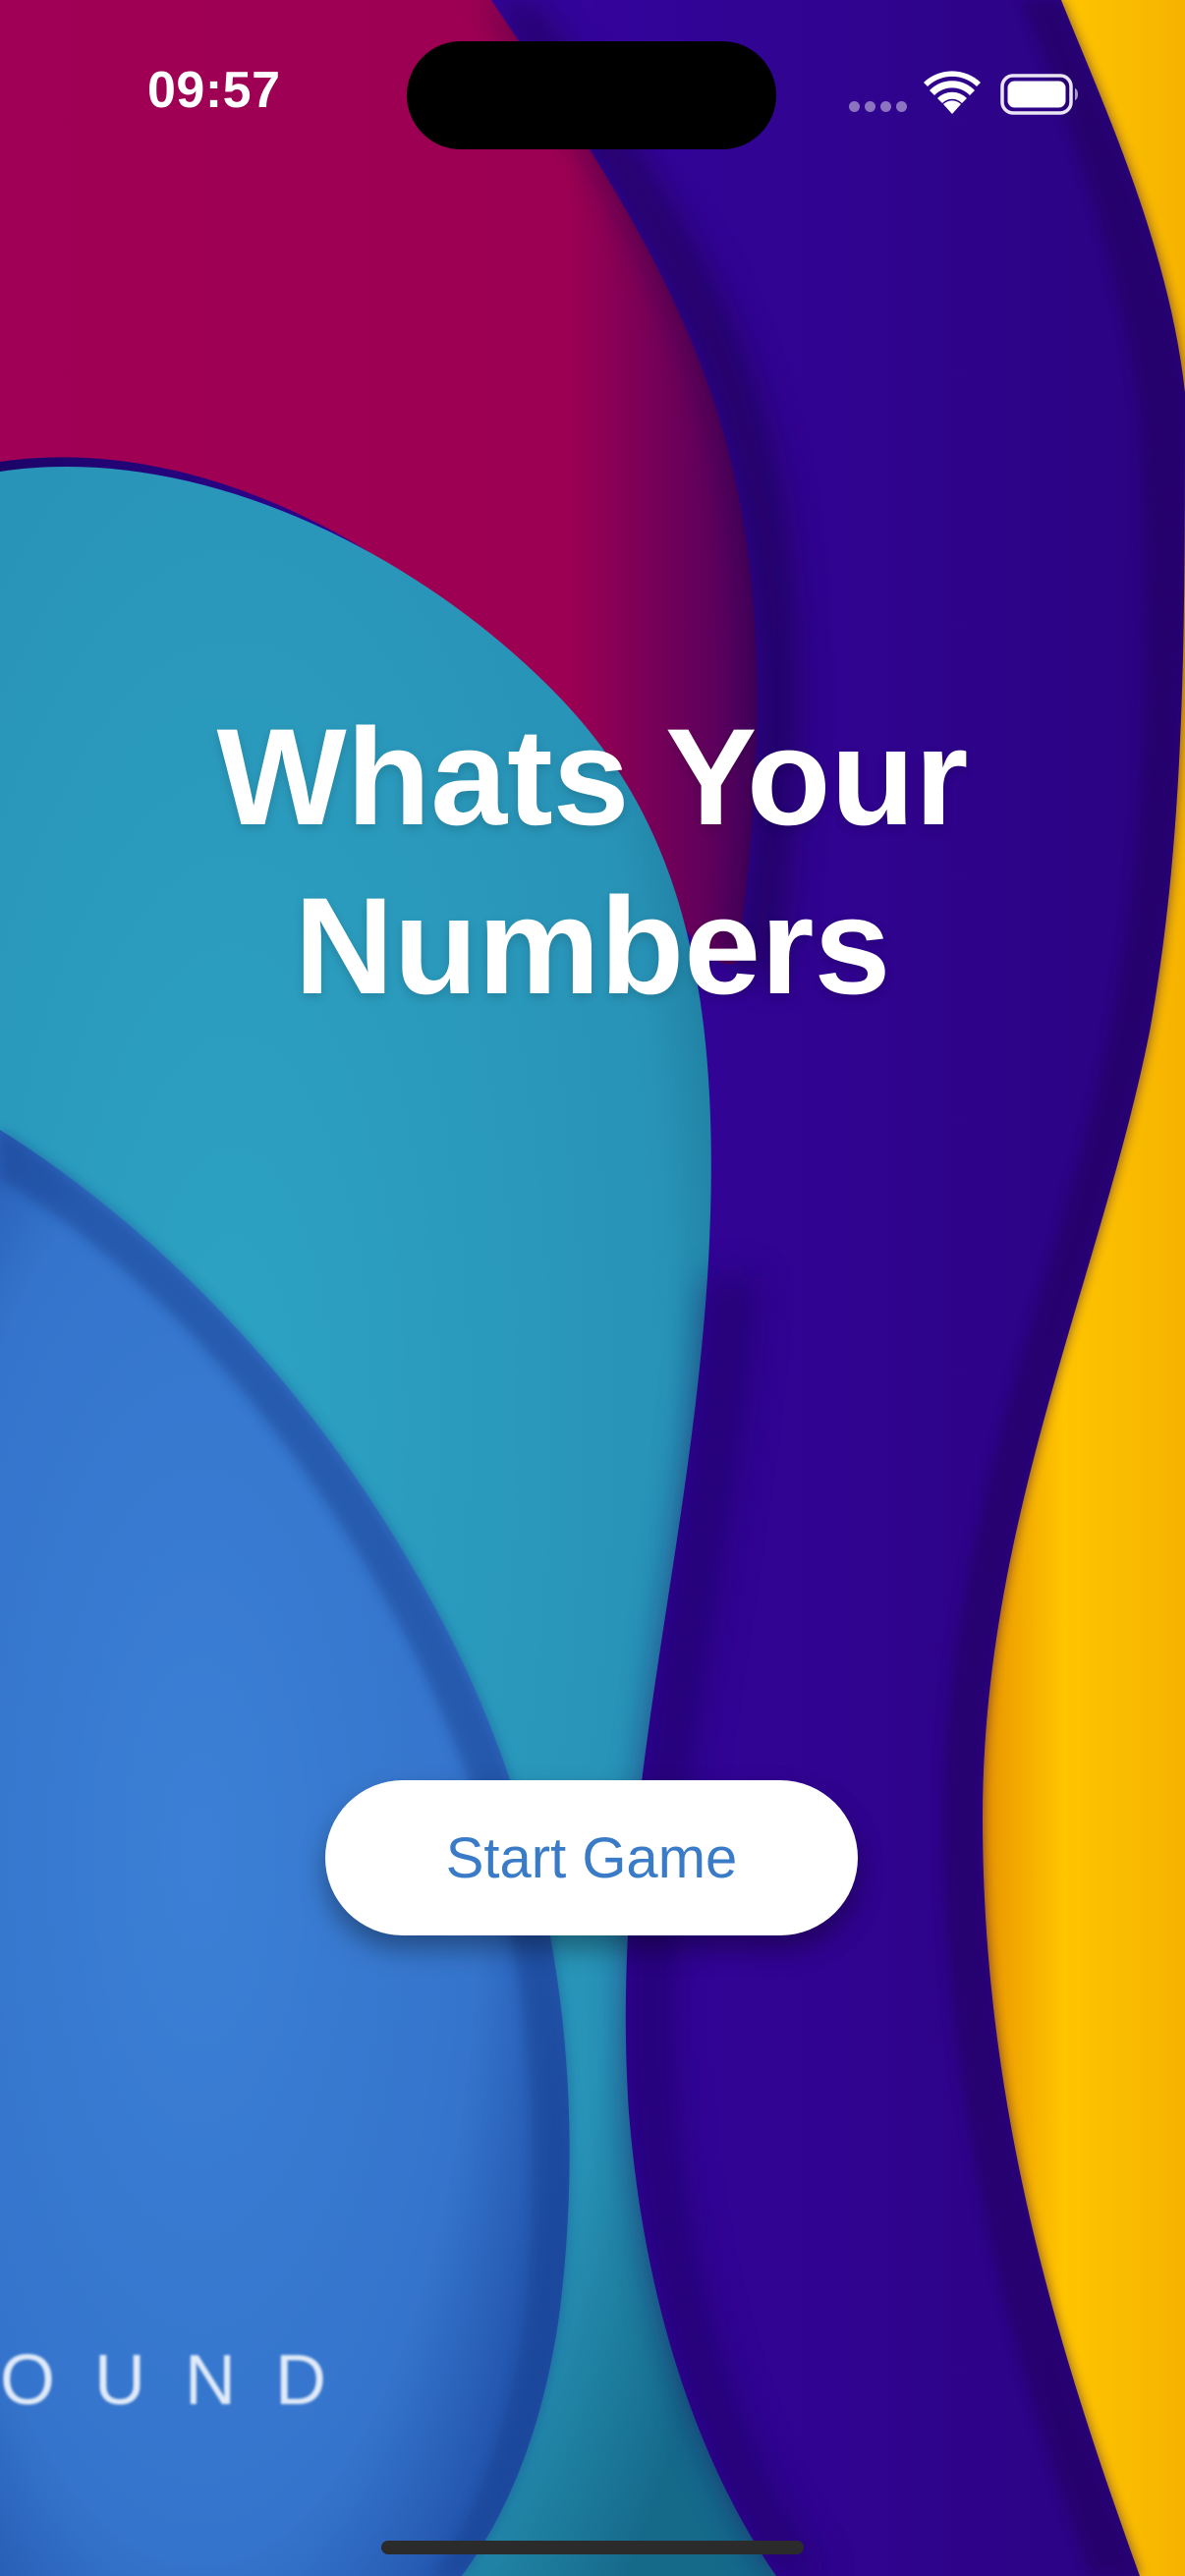 The image size is (1185, 2576). I want to click on title-line-2: Numbers, so click(592, 945).